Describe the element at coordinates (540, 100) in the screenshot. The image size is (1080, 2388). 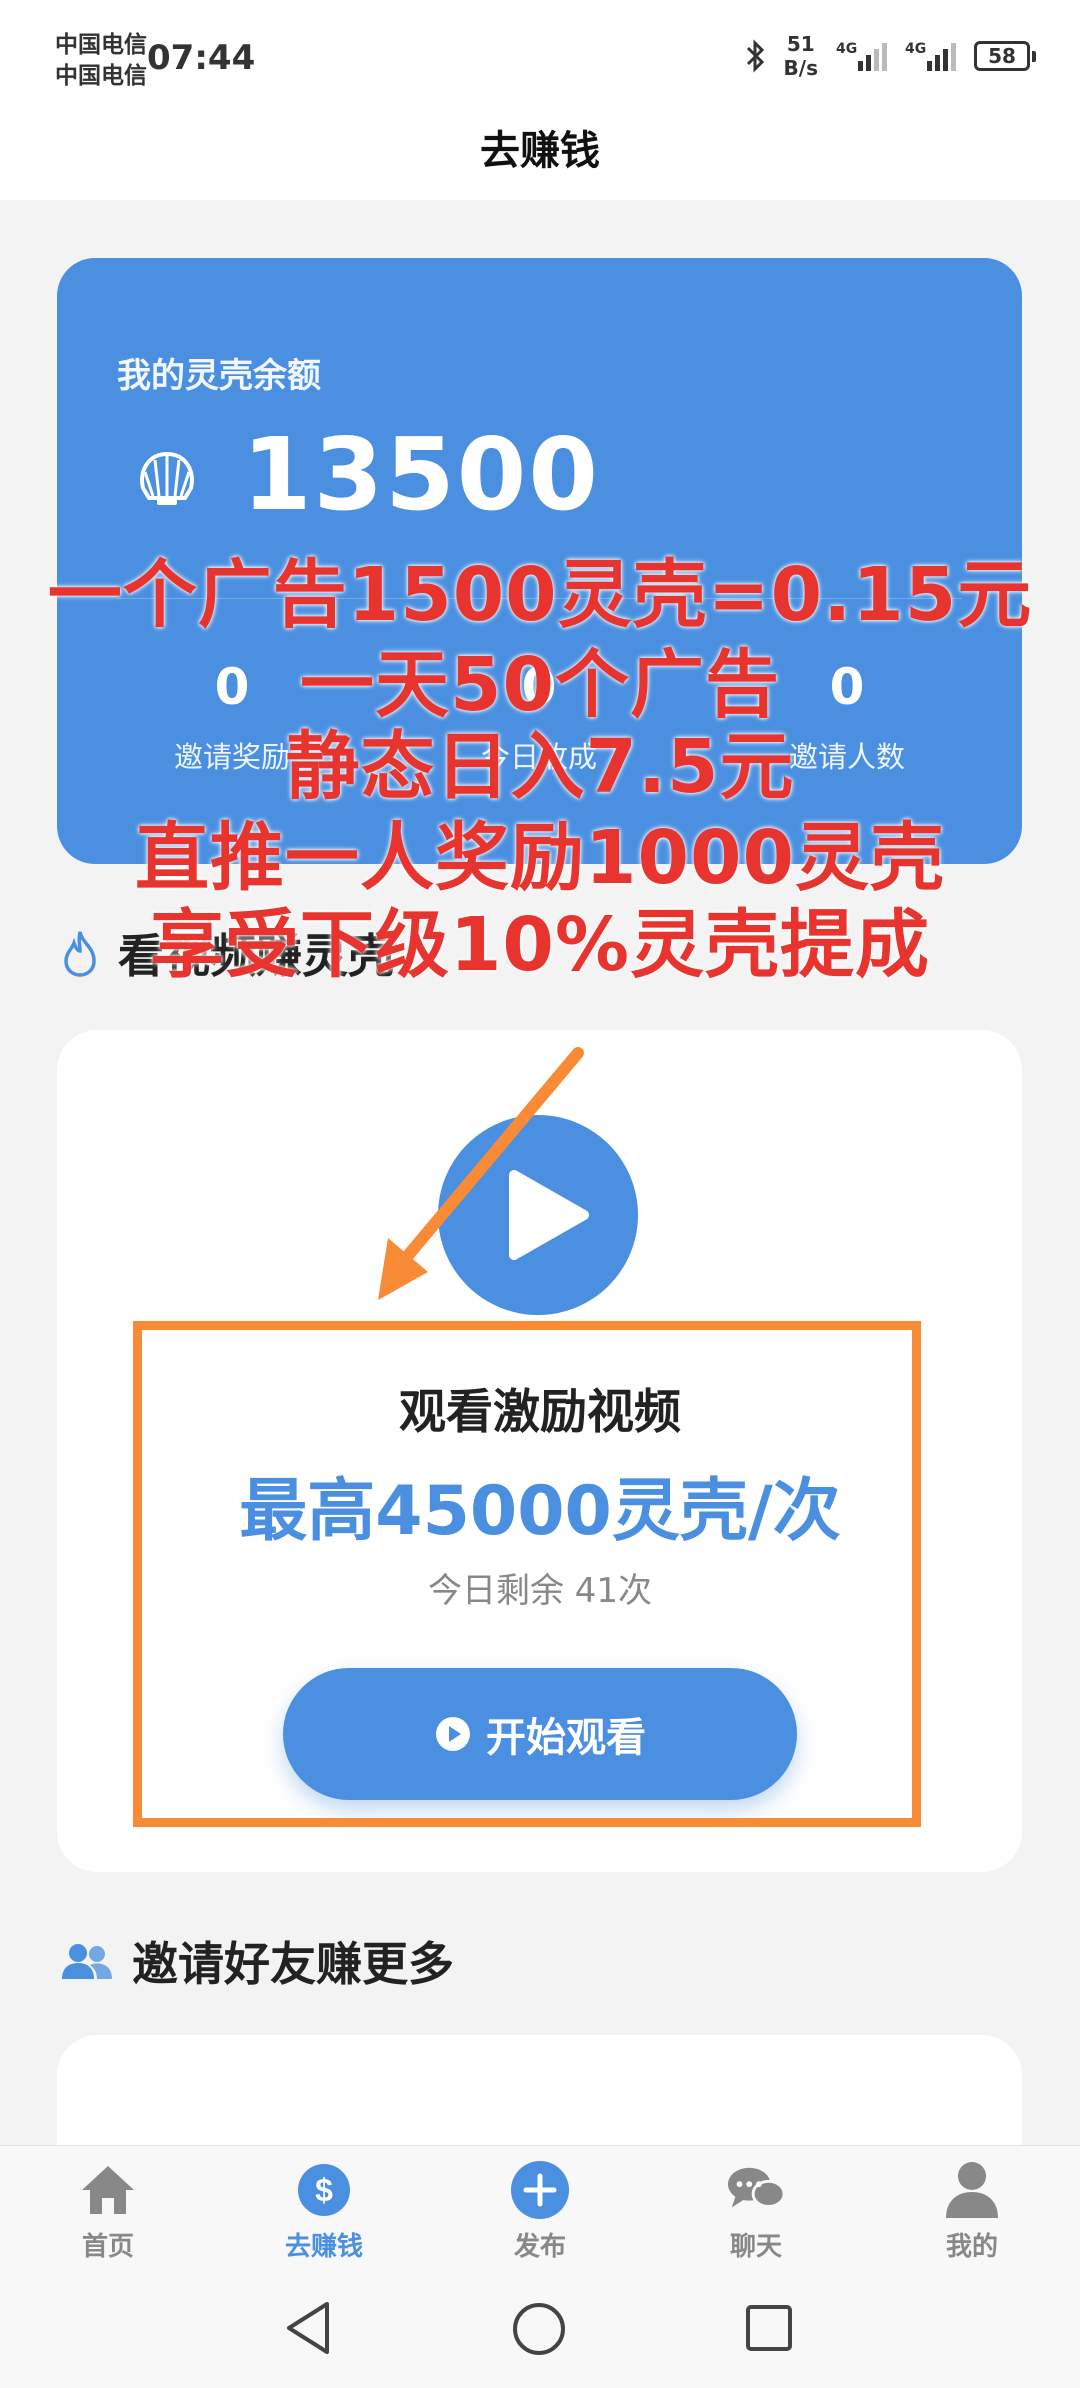
I see `top-bar: 中国电信 中国电信 07:44 51 B/s 4G 4G 58 去赚钱` at that location.